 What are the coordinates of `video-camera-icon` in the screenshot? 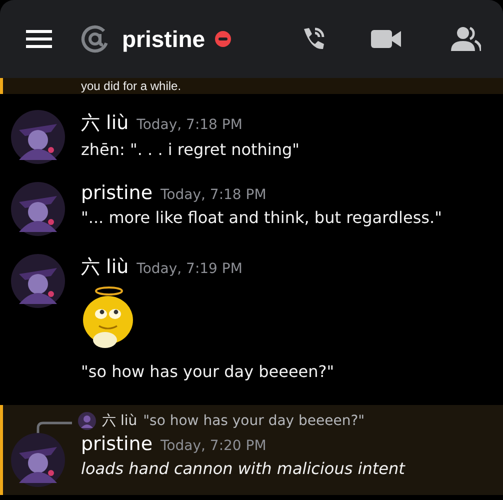 It's located at (386, 39).